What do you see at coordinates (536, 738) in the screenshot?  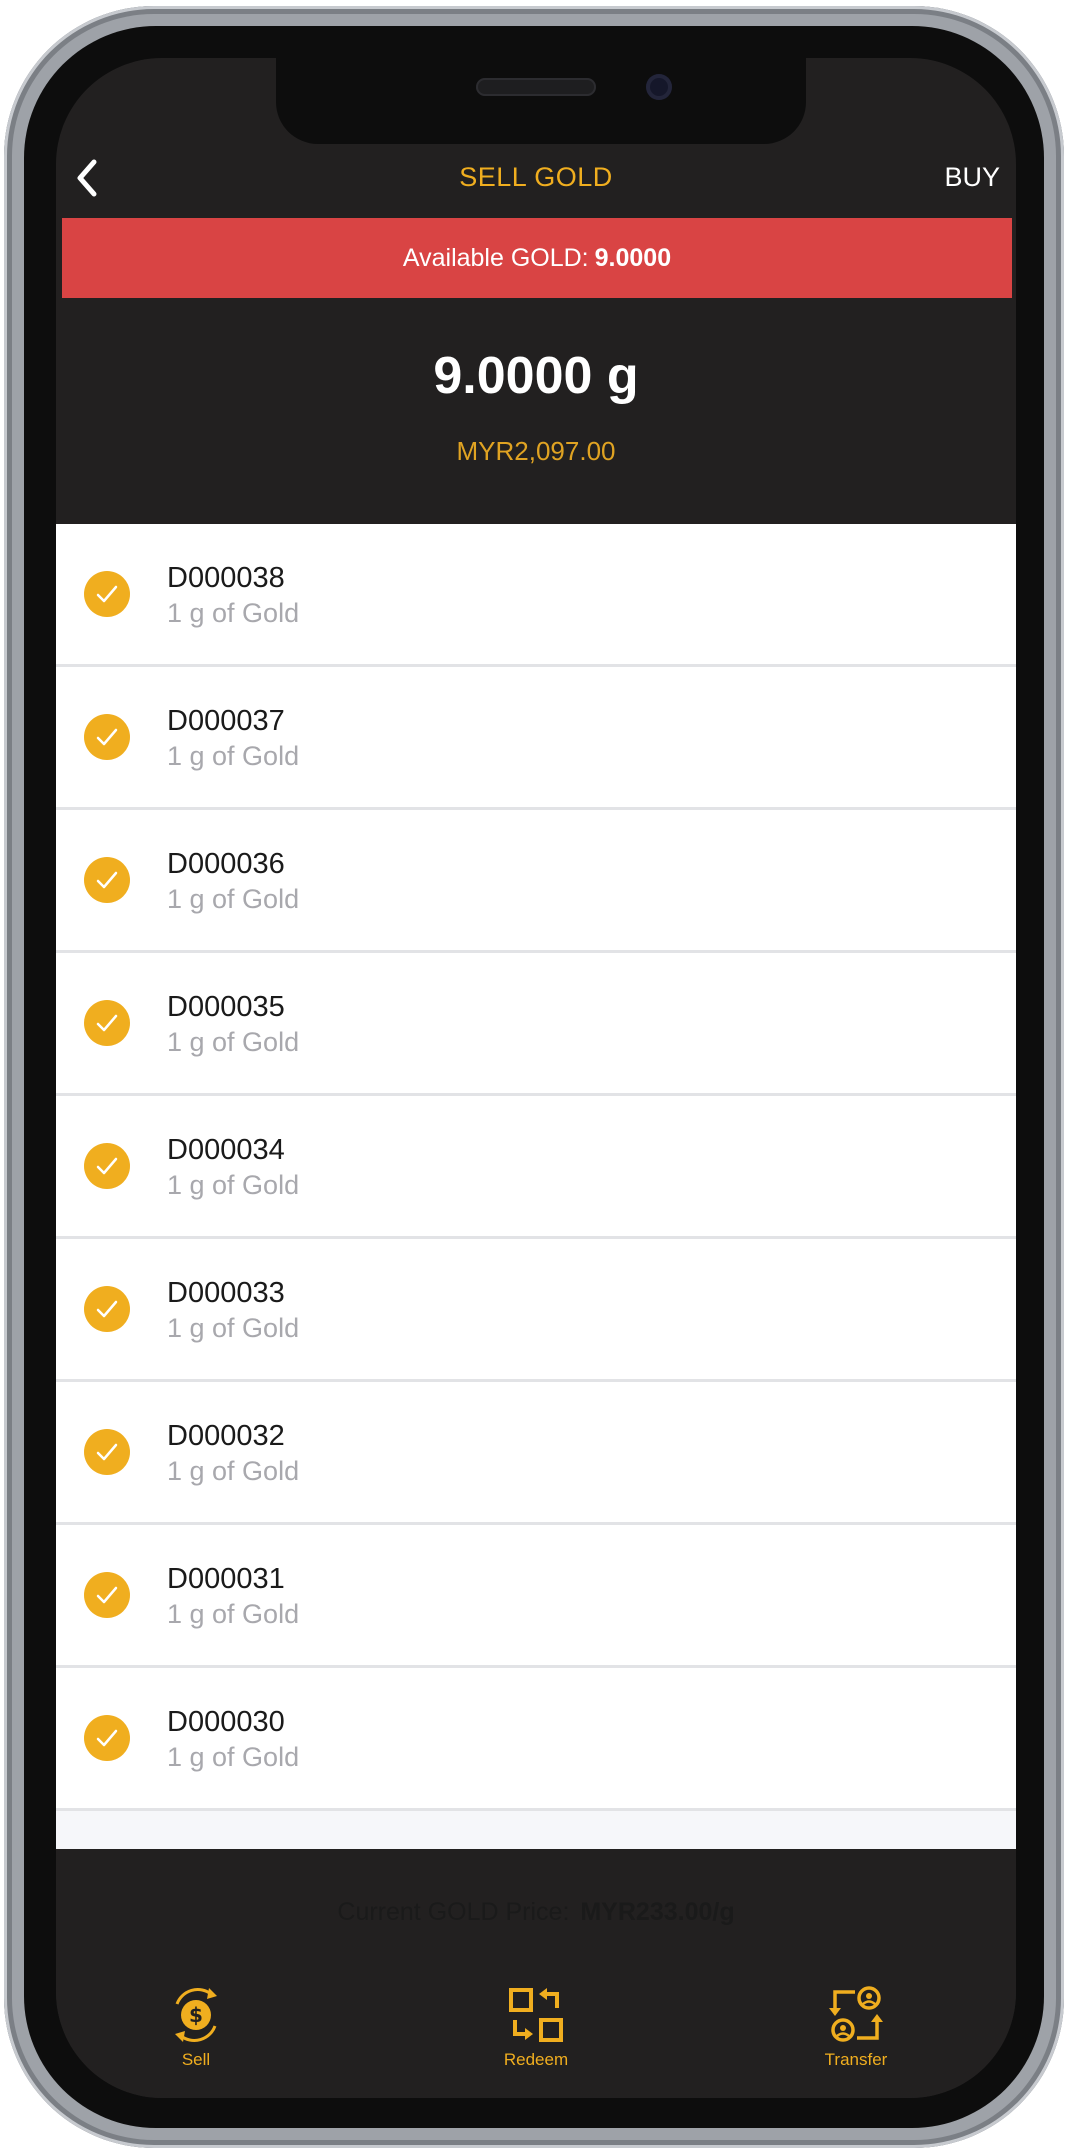 I see `gold-item-row: D000037 1 g of Gold` at bounding box center [536, 738].